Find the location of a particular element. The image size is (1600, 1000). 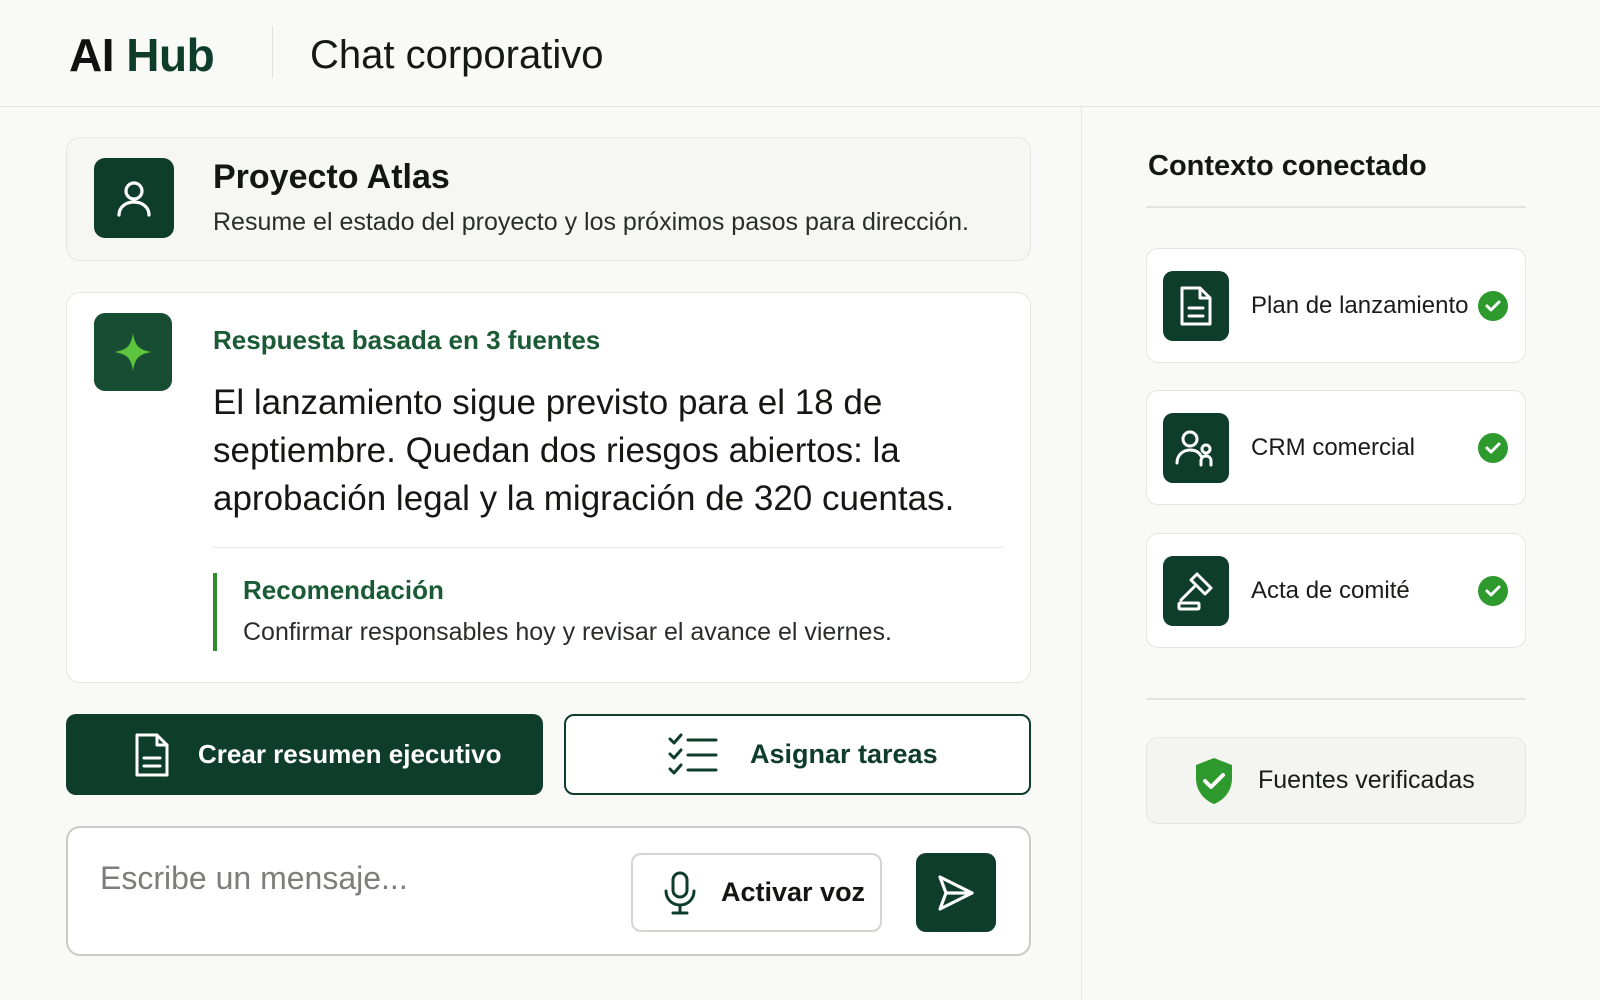

send-button is located at coordinates (956, 892).